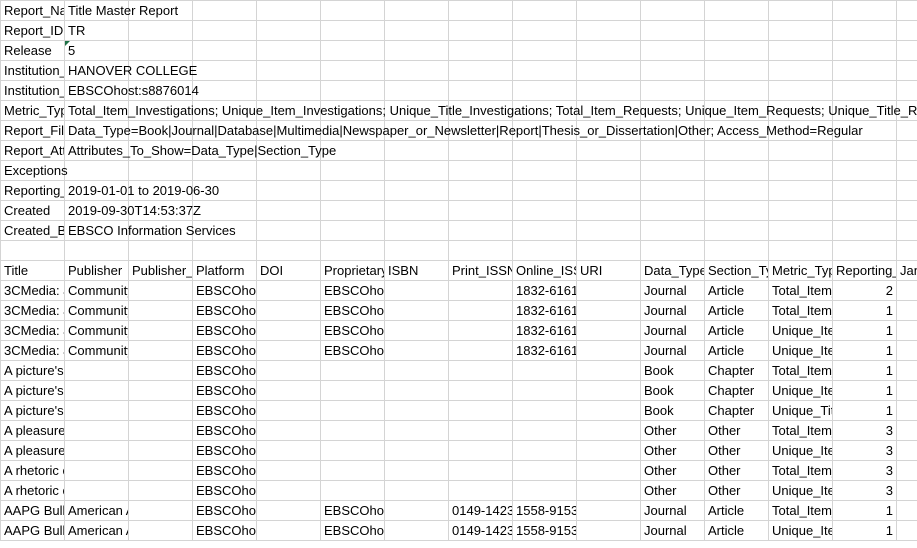 This screenshot has width=917, height=548. I want to click on table-cell: Total_Item_Investigations, so click(800, 290).